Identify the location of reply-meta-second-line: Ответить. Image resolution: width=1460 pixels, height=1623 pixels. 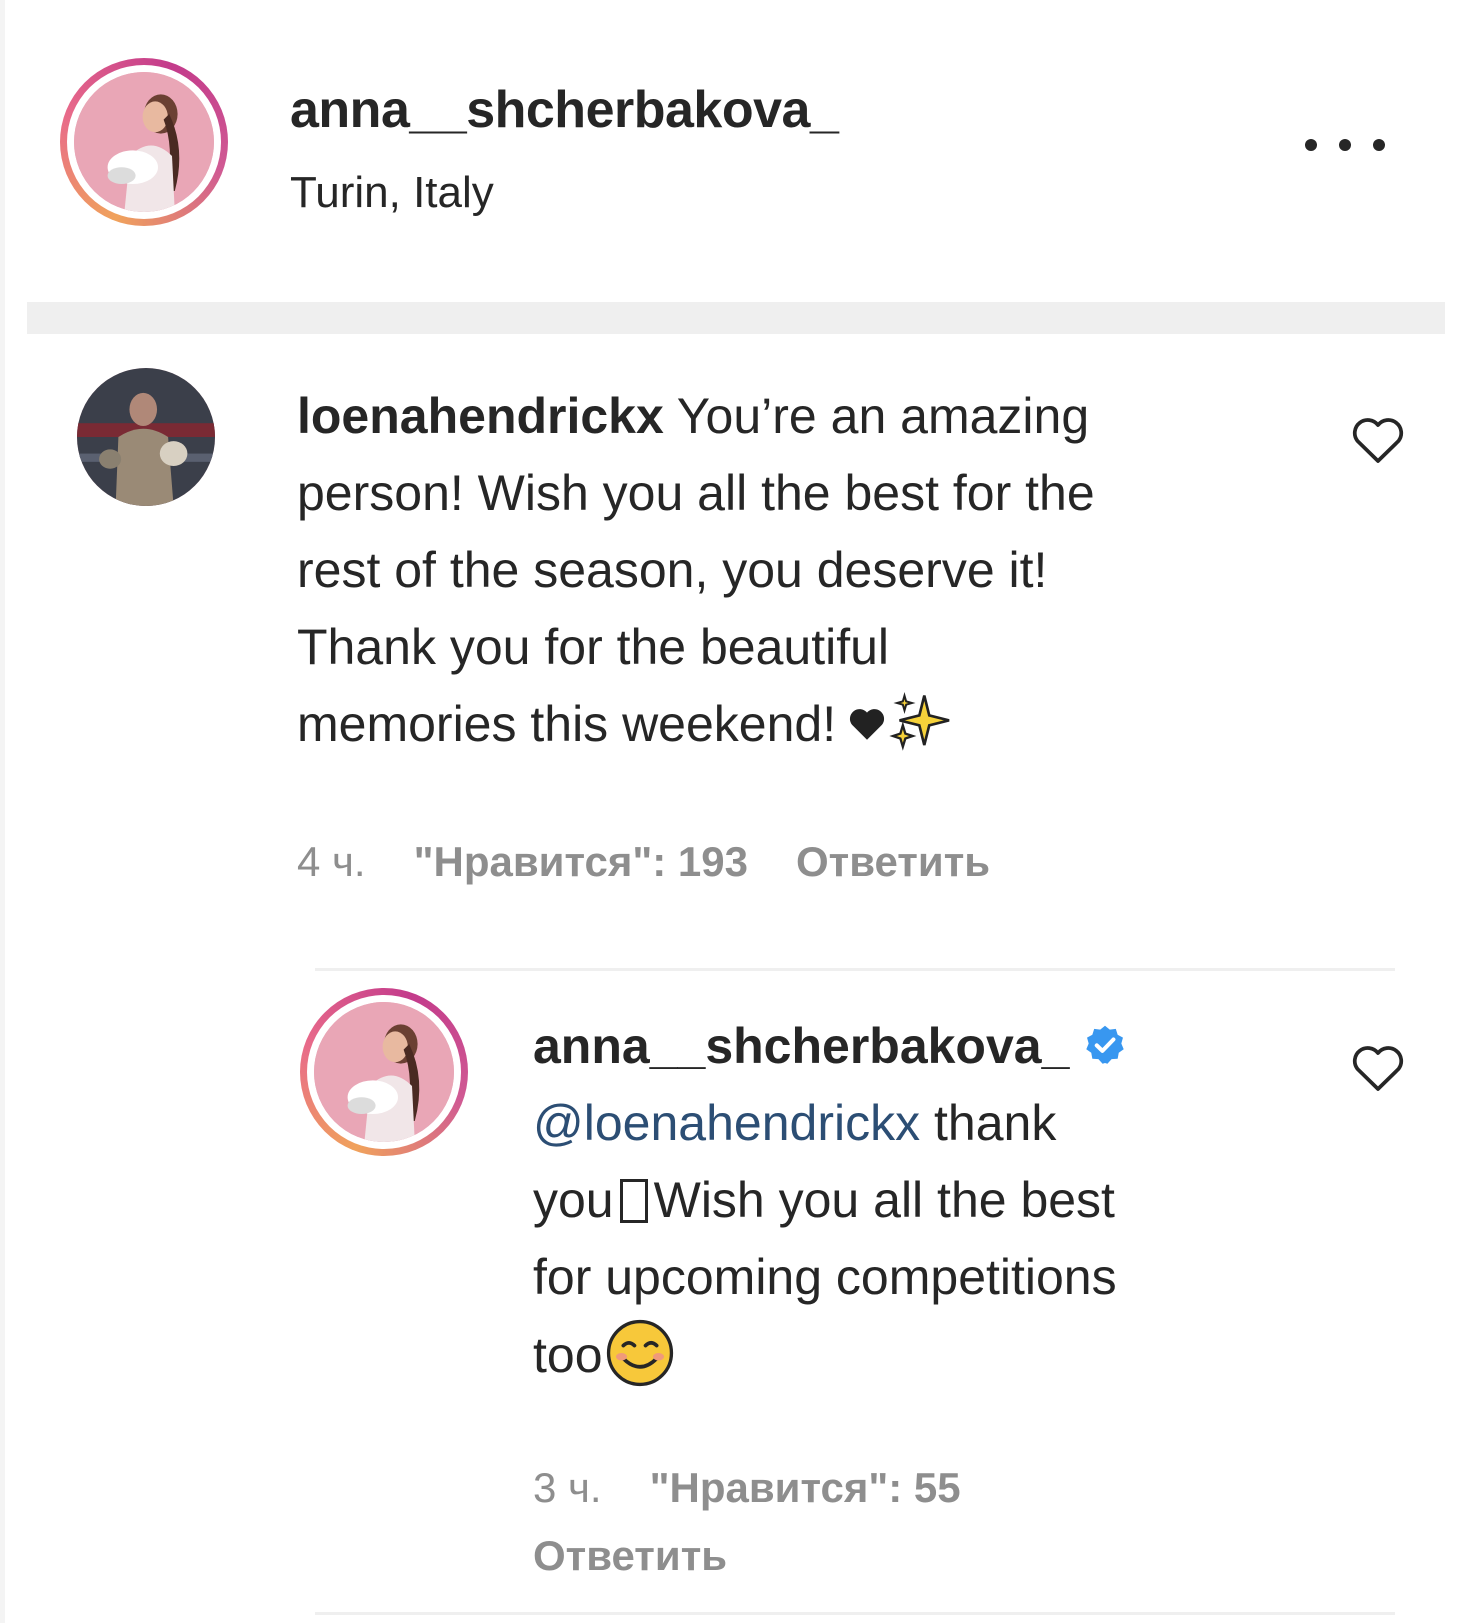
(630, 1556).